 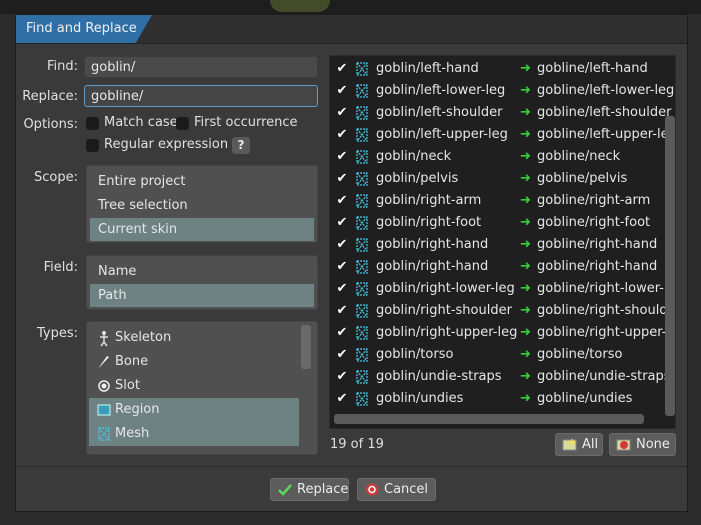 What do you see at coordinates (202, 271) in the screenshot?
I see `field-name: Name` at bounding box center [202, 271].